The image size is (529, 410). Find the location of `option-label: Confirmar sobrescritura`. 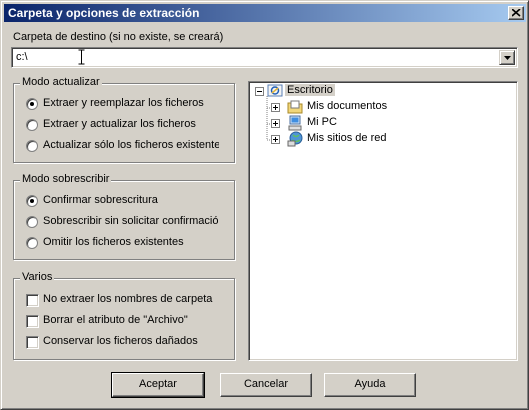

option-label: Confirmar sobrescritura is located at coordinates (100, 200).